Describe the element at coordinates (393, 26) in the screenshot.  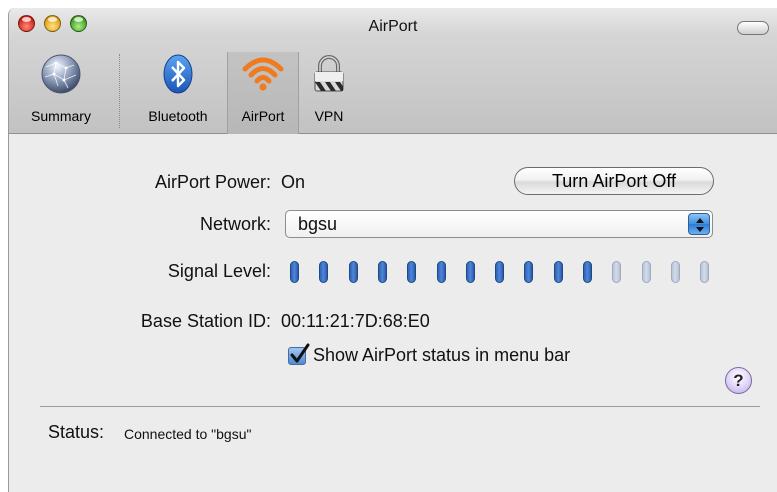
I see `window-title: AirPort` at that location.